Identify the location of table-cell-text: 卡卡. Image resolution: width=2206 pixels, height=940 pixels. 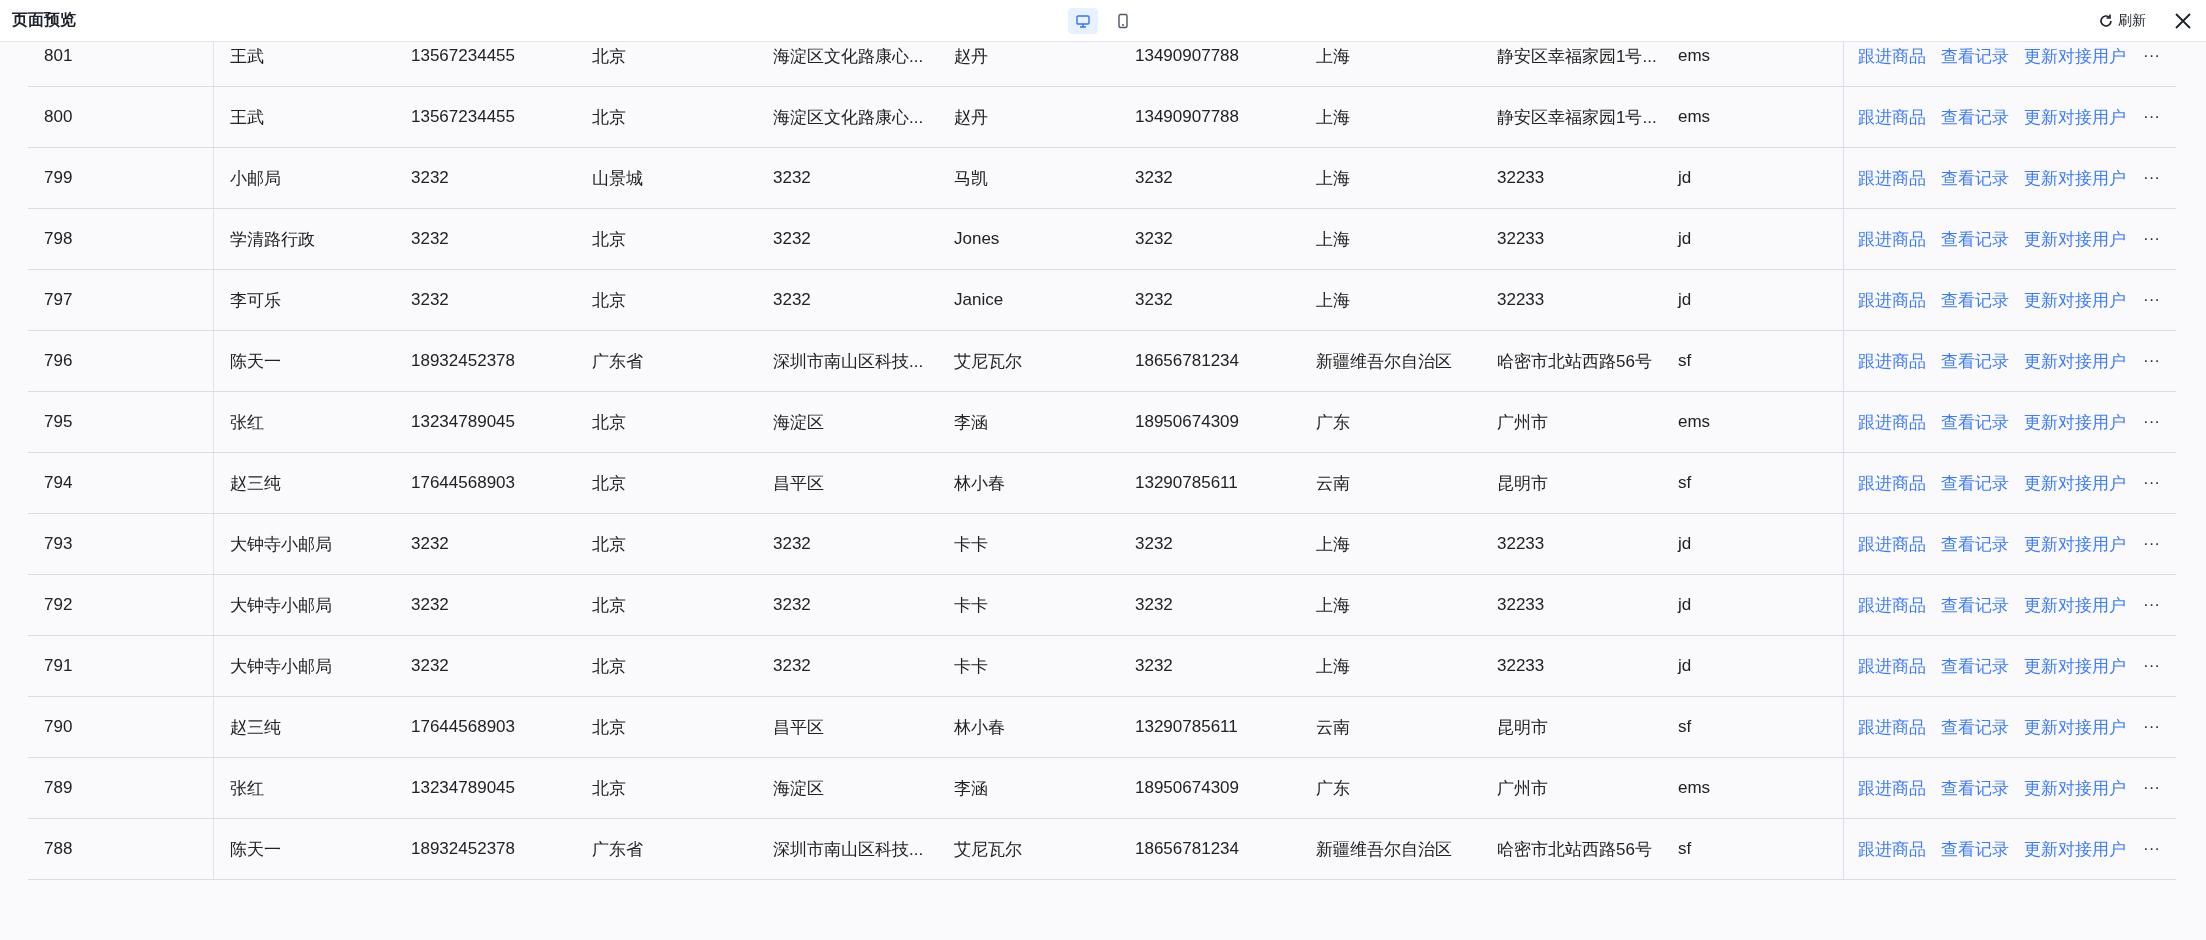
(971, 605).